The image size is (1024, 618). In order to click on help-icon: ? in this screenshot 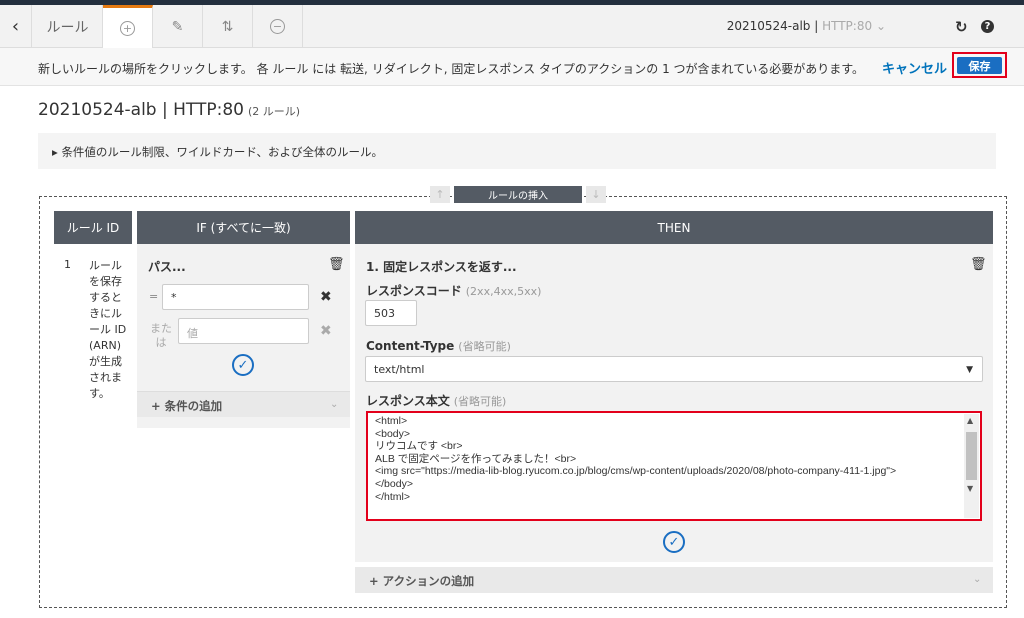, I will do `click(987, 26)`.